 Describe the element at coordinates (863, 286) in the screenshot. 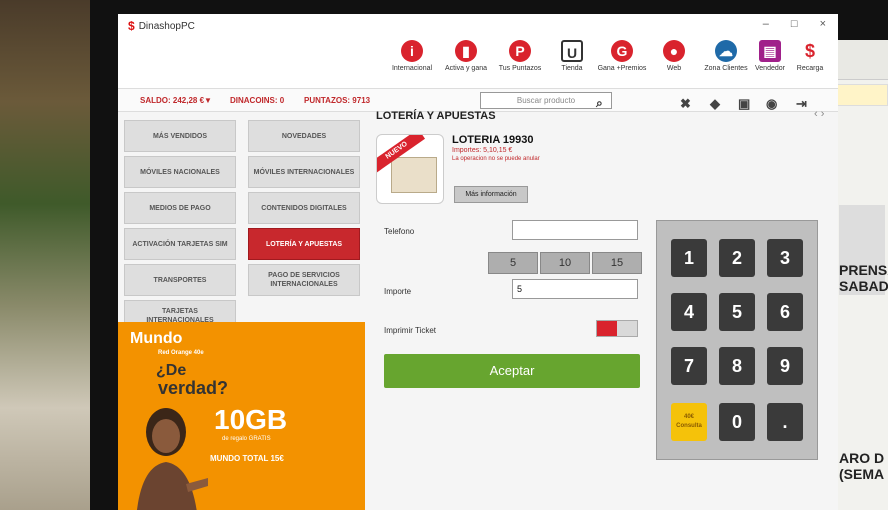

I see `background-text-2: SABADO` at that location.